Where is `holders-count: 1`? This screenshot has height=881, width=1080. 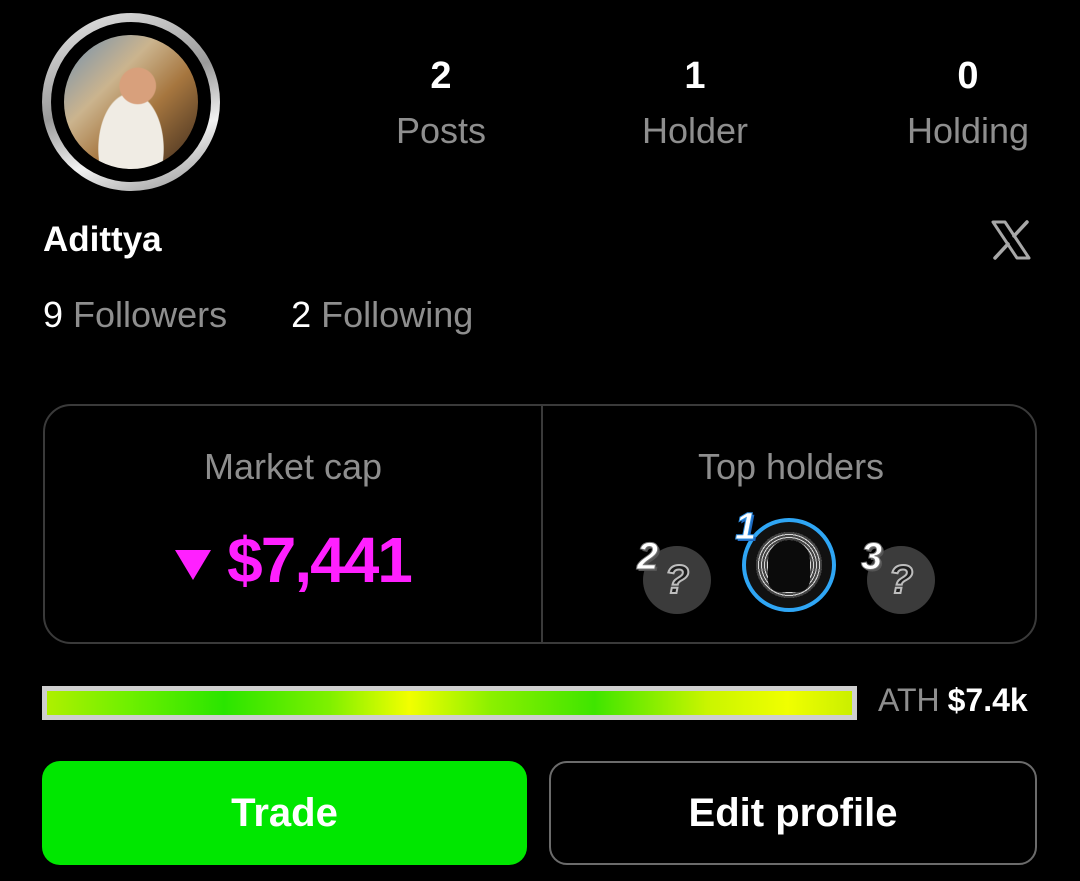 holders-count: 1 is located at coordinates (695, 76).